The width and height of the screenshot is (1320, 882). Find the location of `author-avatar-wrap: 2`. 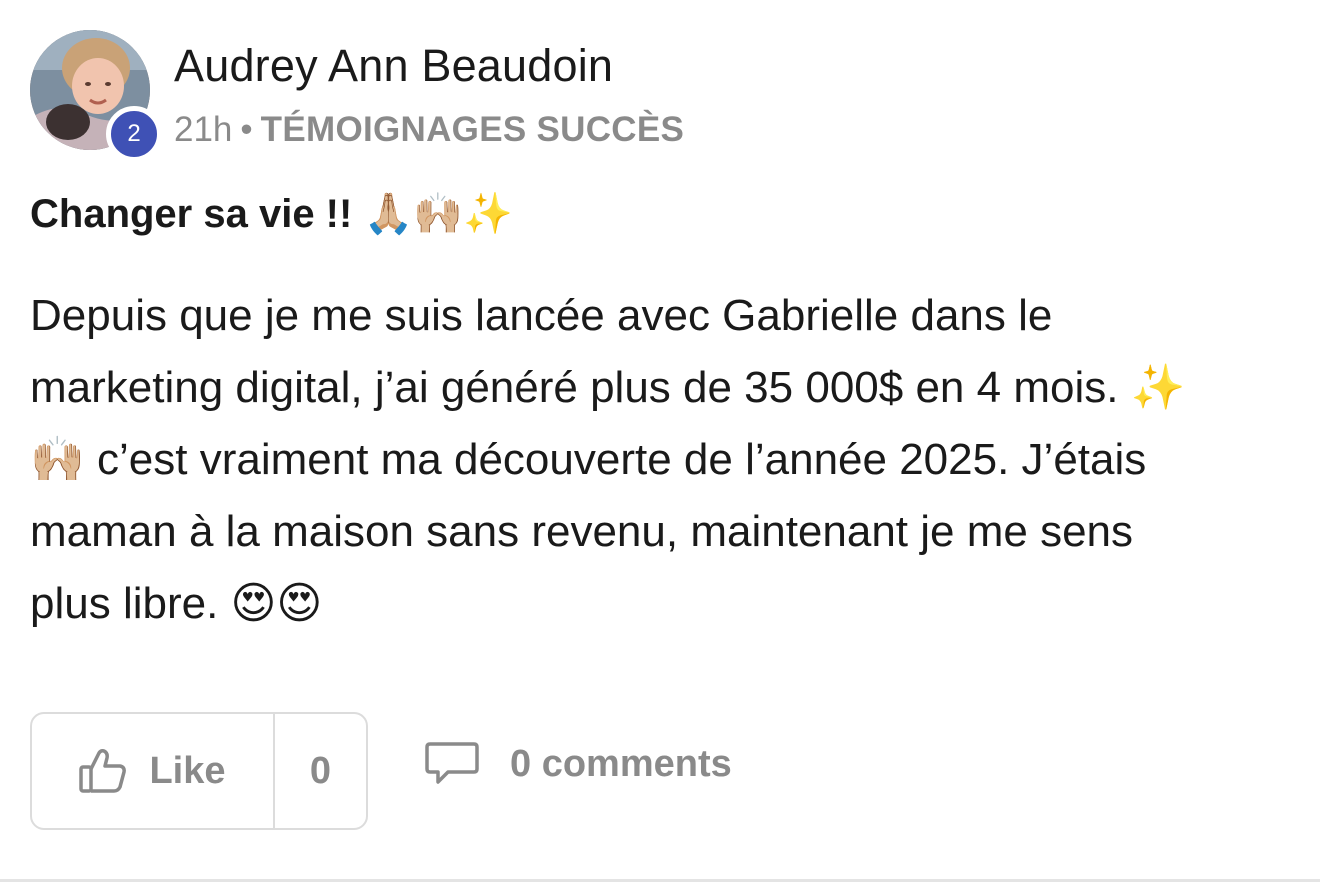

author-avatar-wrap: 2 is located at coordinates (96, 96).